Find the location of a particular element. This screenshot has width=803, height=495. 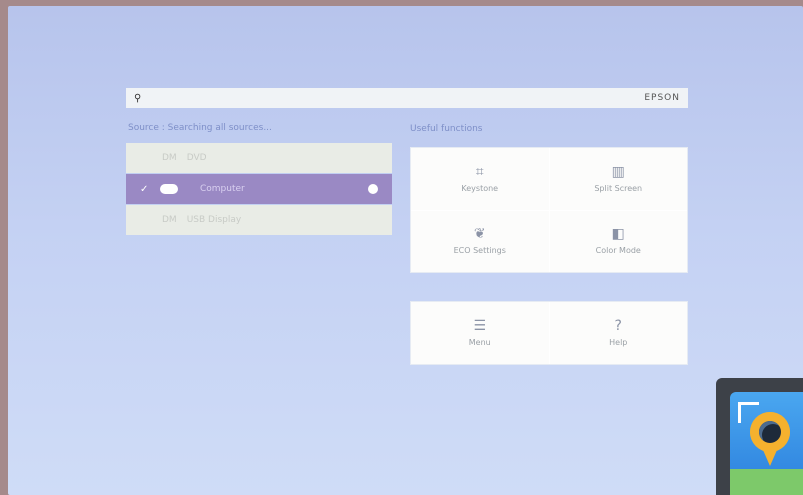

lens-icon is located at coordinates (770, 432).